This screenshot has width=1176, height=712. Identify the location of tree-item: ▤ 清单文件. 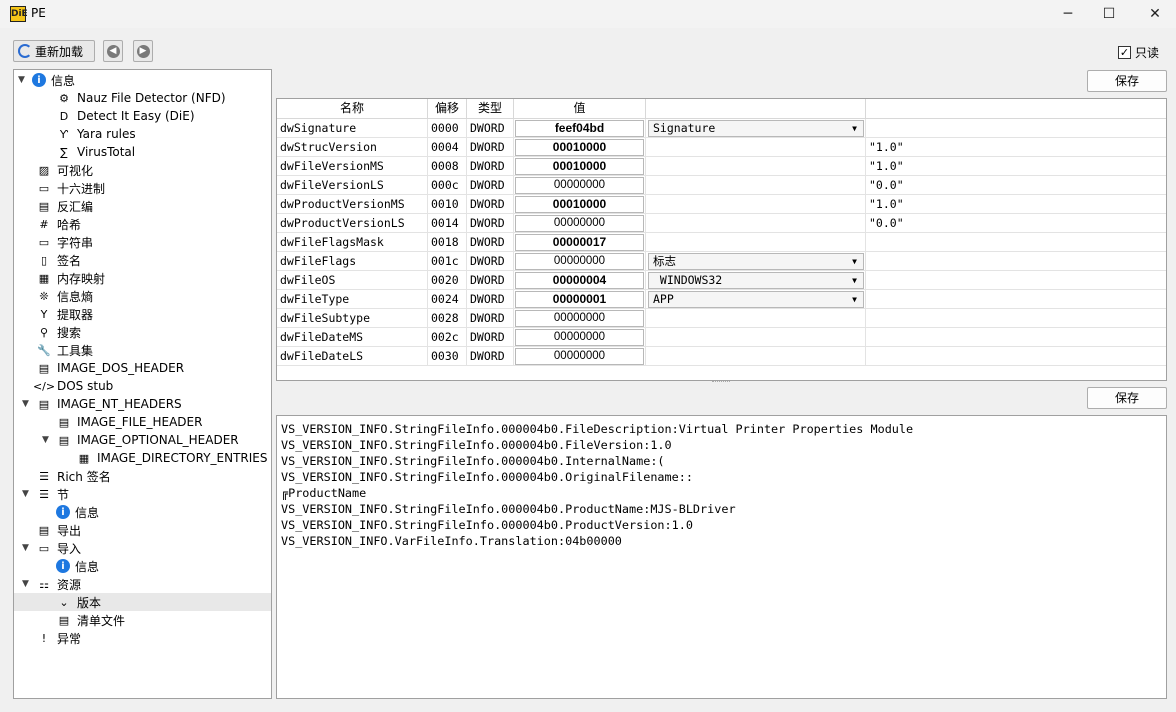
(142, 620).